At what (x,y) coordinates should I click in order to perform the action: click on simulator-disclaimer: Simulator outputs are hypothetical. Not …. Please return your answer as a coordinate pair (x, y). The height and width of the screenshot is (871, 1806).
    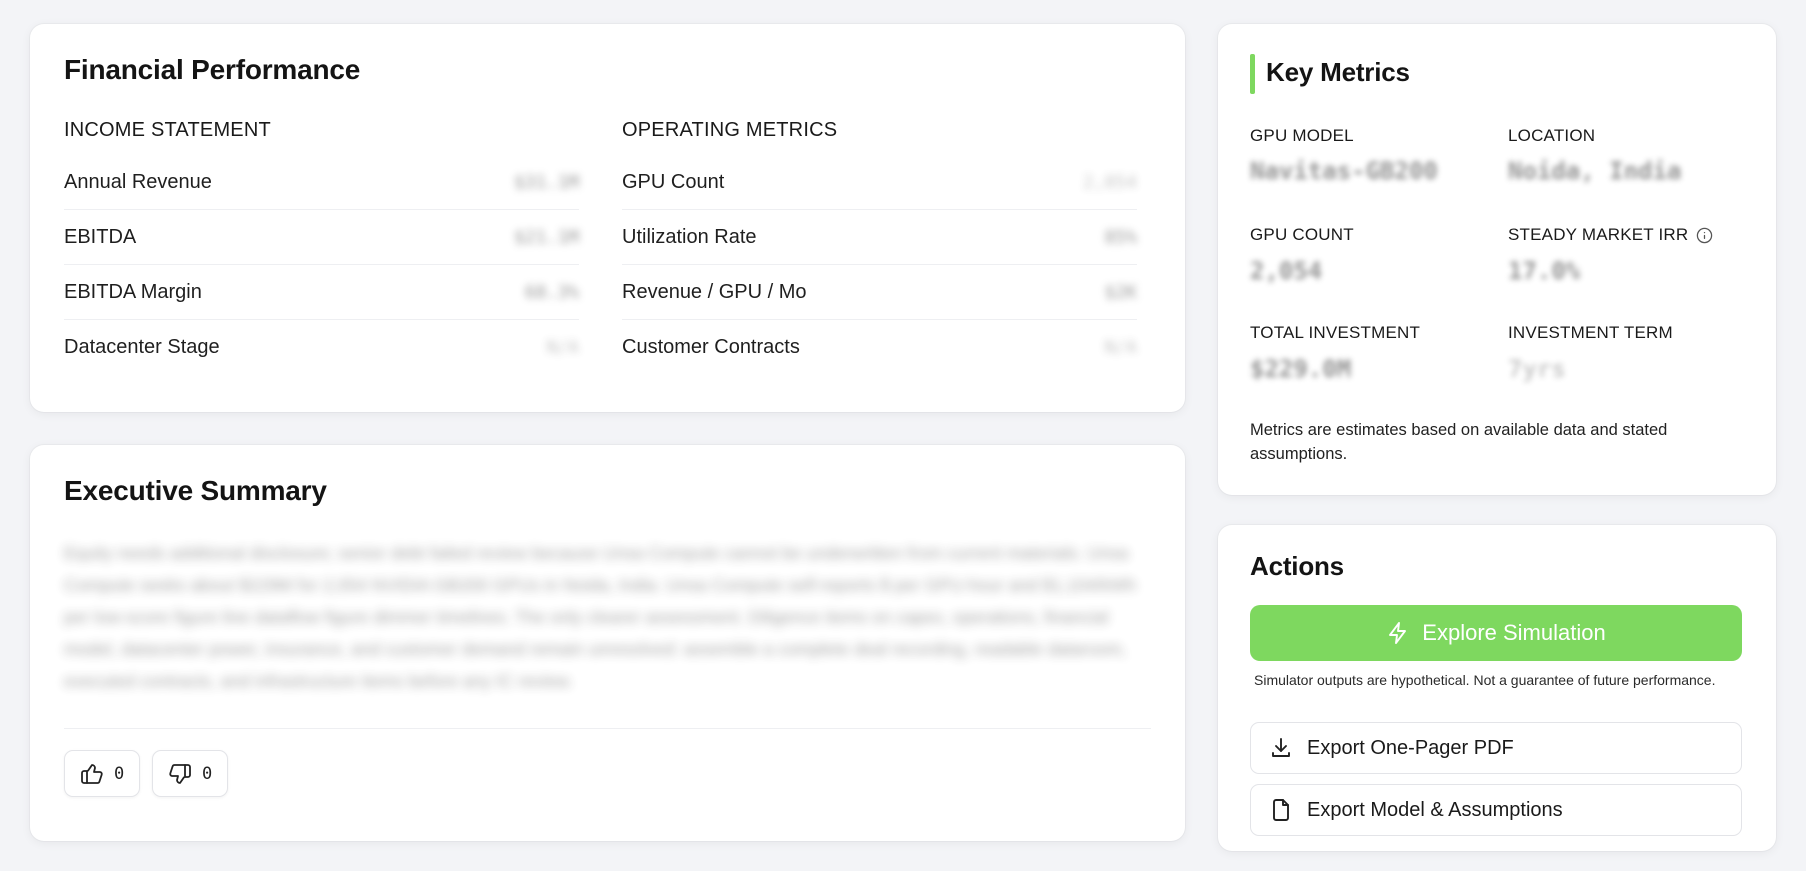
    Looking at the image, I should click on (1485, 680).